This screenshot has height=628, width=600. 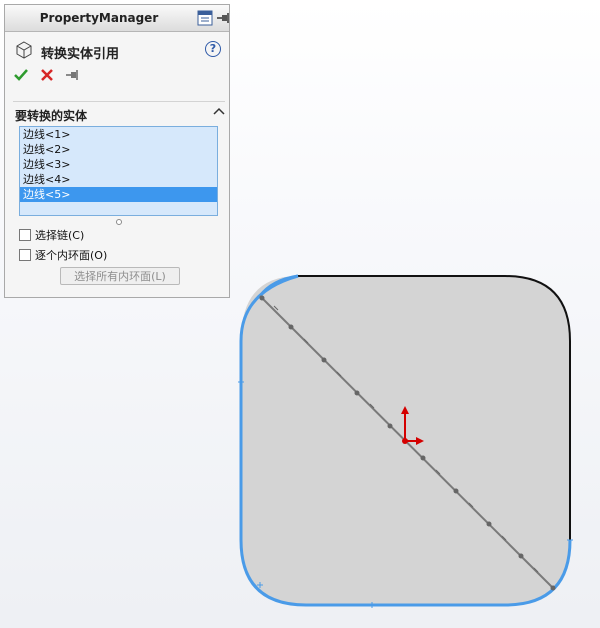 What do you see at coordinates (99, 18) in the screenshot?
I see `property-manager-title: PropertyManager` at bounding box center [99, 18].